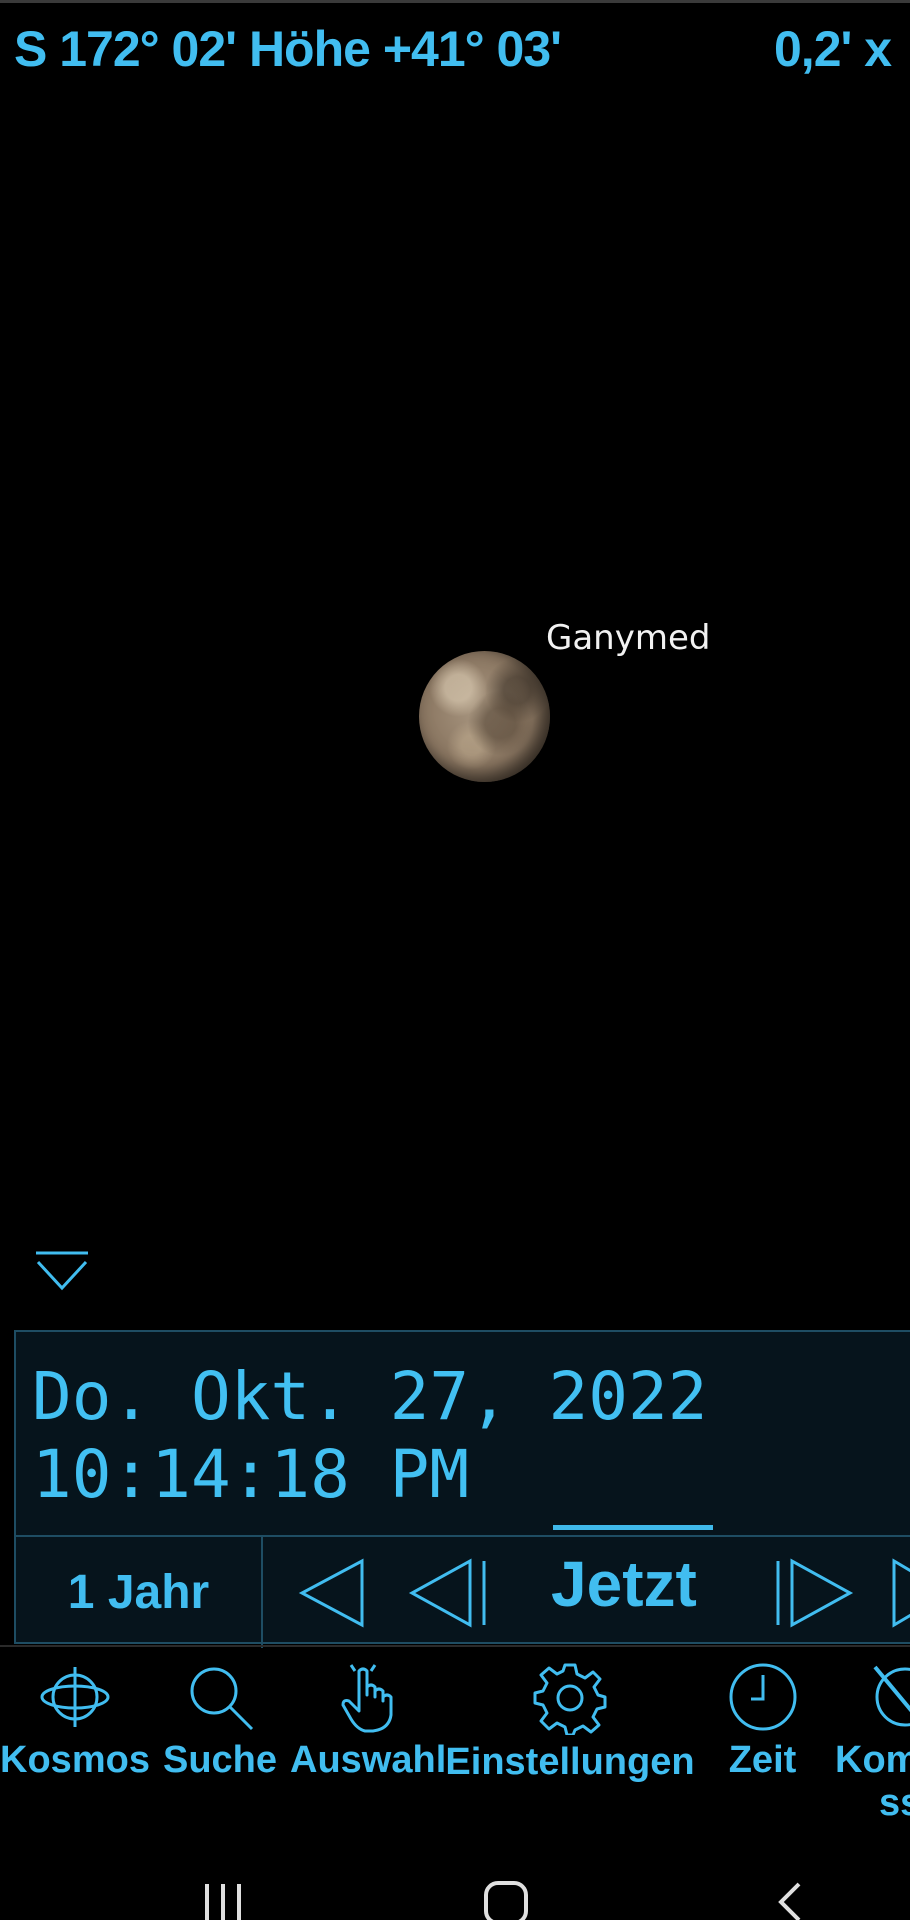 This screenshot has height=1920, width=910. What do you see at coordinates (370, 1396) in the screenshot?
I see `date-display: Do. Okt. 27, 2022` at bounding box center [370, 1396].